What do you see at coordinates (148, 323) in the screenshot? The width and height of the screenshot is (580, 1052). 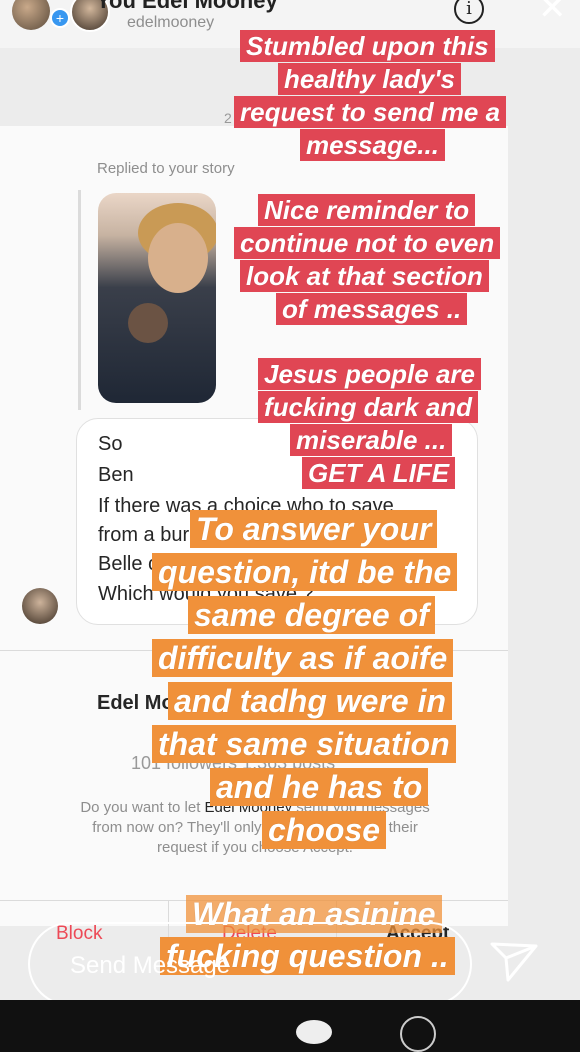 I see `thumb-baby` at bounding box center [148, 323].